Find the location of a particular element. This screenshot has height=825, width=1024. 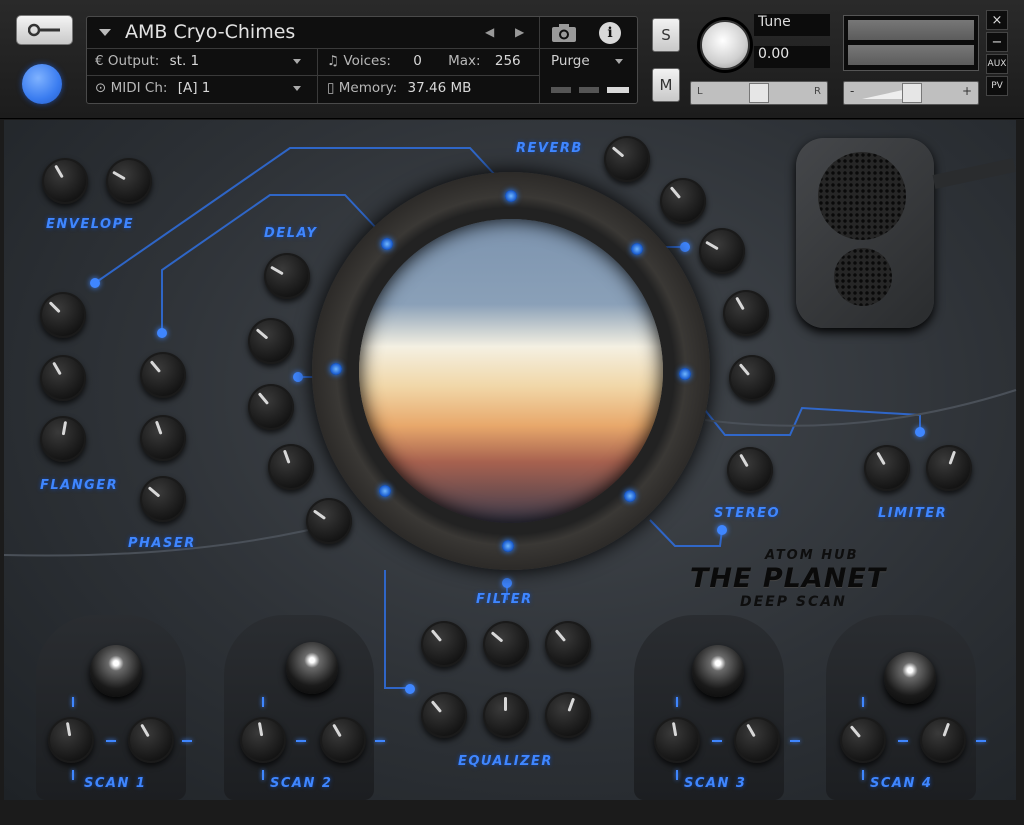

reverb-label: REVERB is located at coordinates (549, 148).